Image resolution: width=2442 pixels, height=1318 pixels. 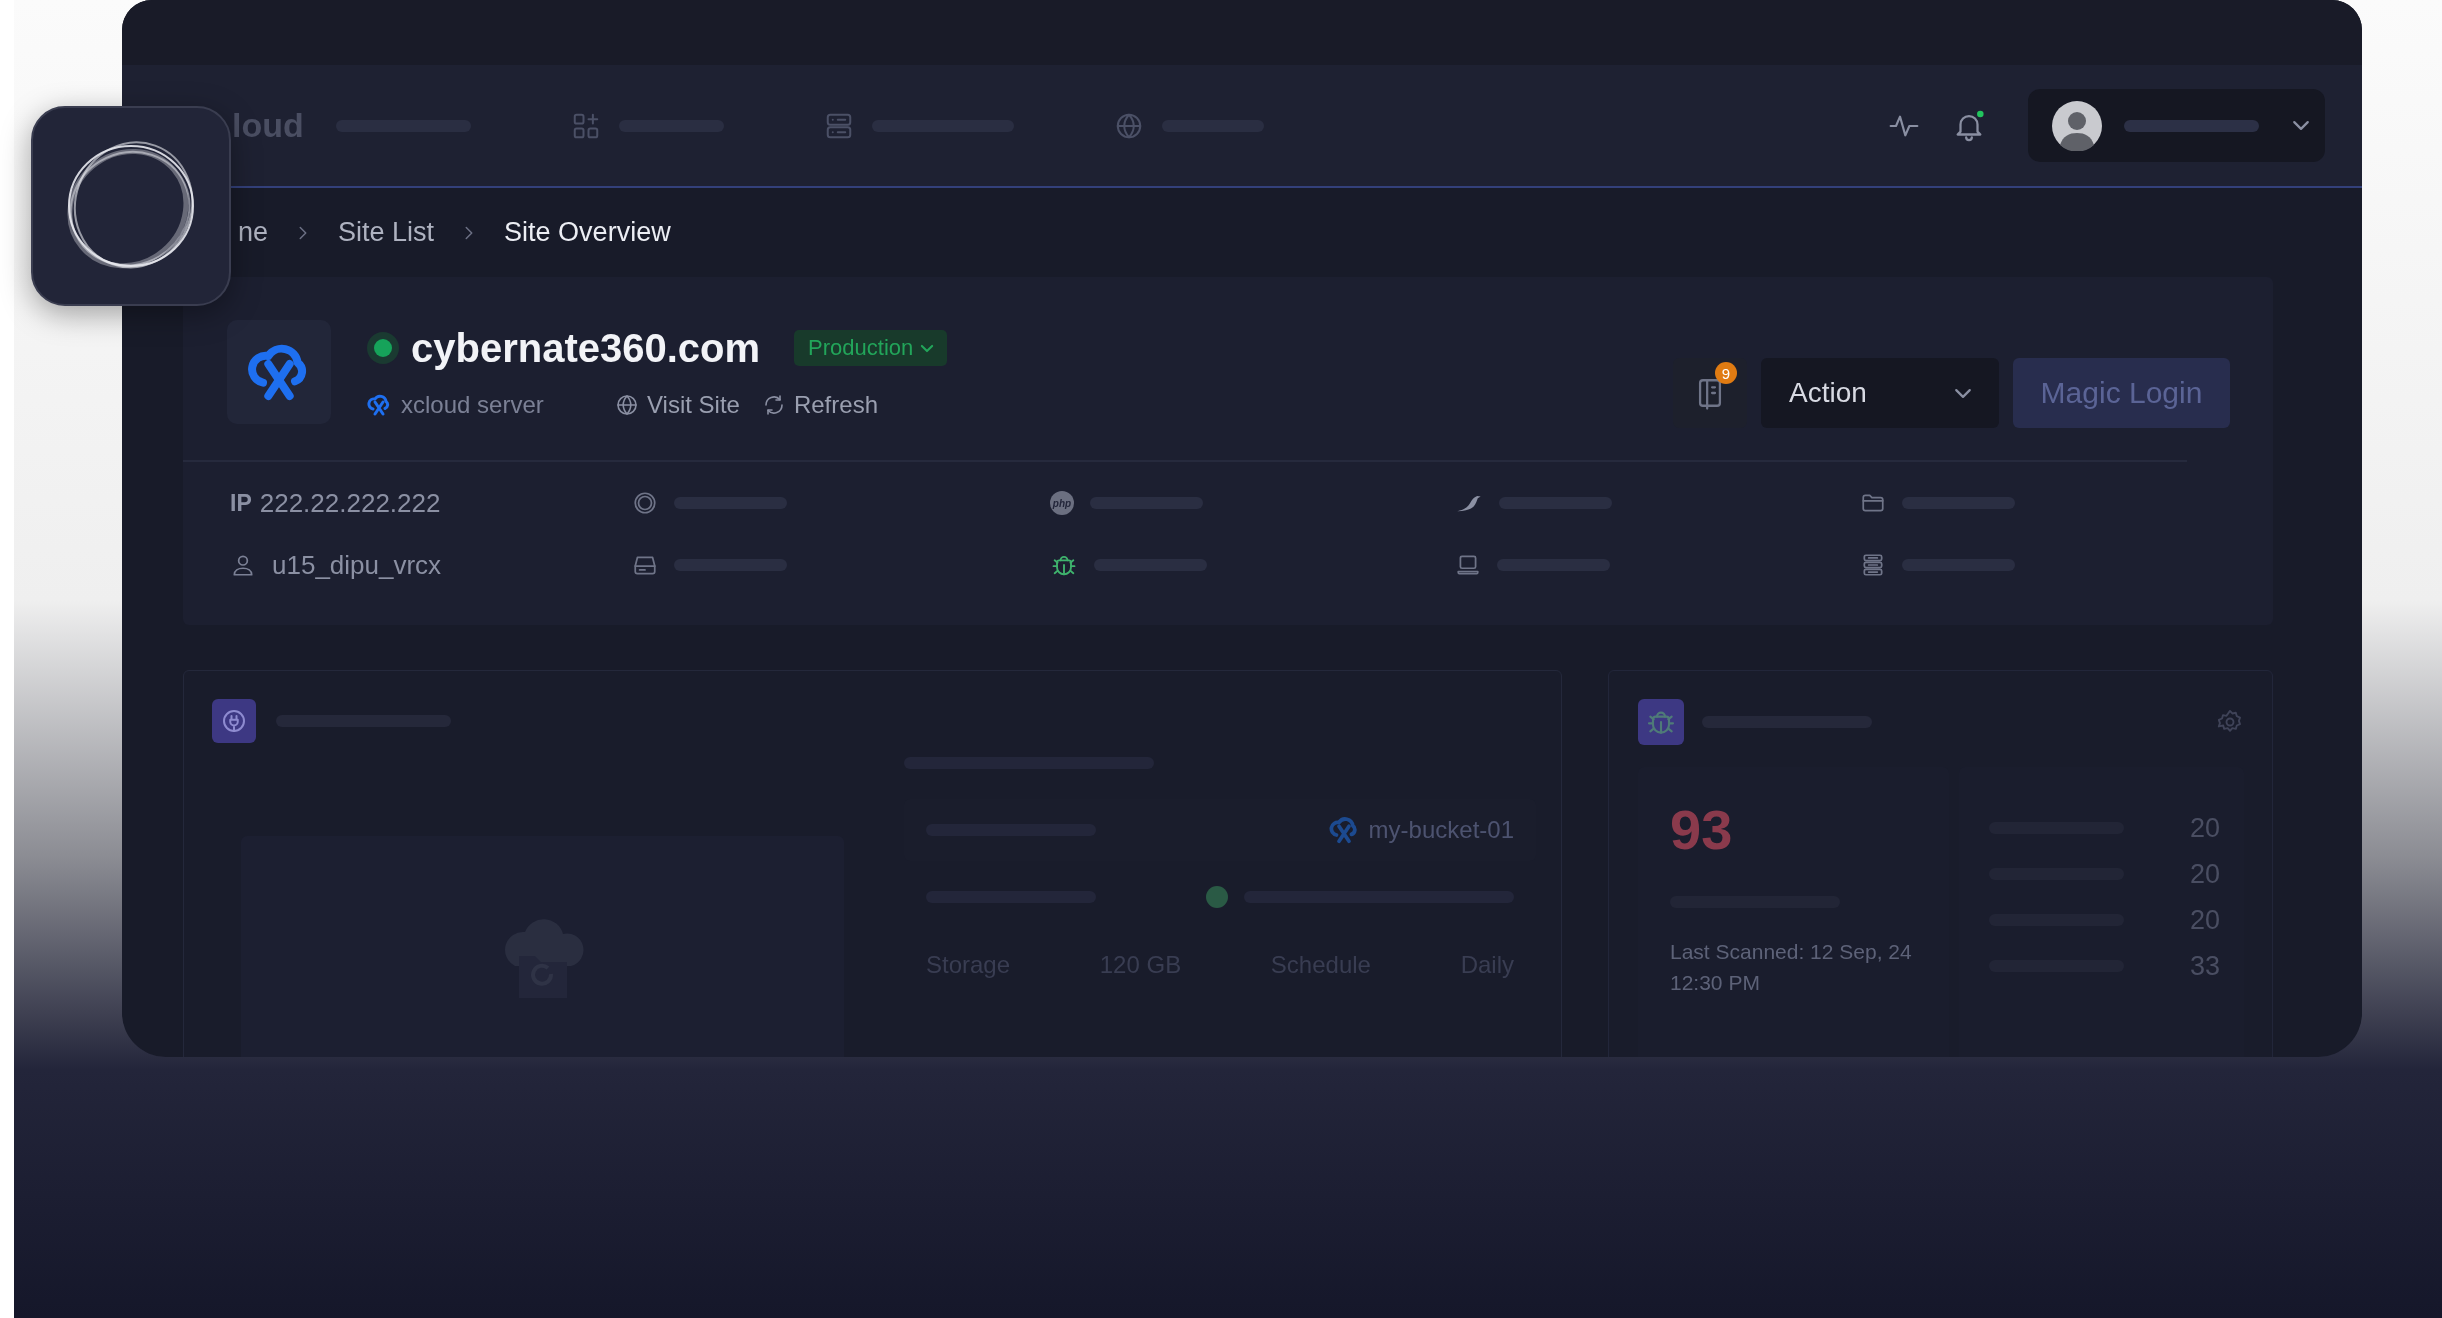 I want to click on user-menu, so click(x=2176, y=125).